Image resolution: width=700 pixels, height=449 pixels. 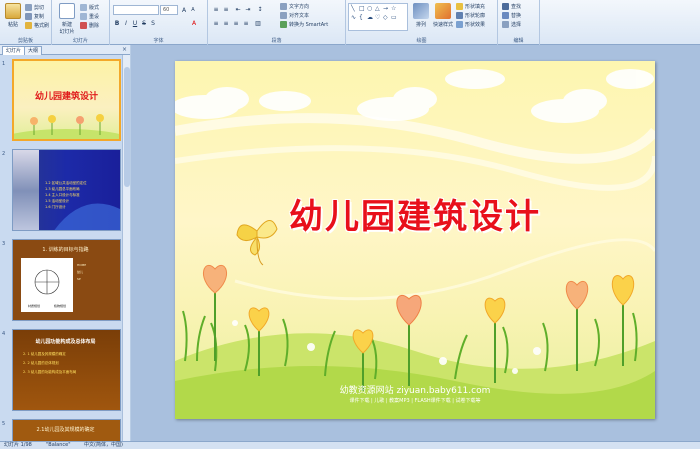 I want to click on slide-thumbnail-5: 2.1幼儿园及其规模的确定, so click(x=66, y=430).